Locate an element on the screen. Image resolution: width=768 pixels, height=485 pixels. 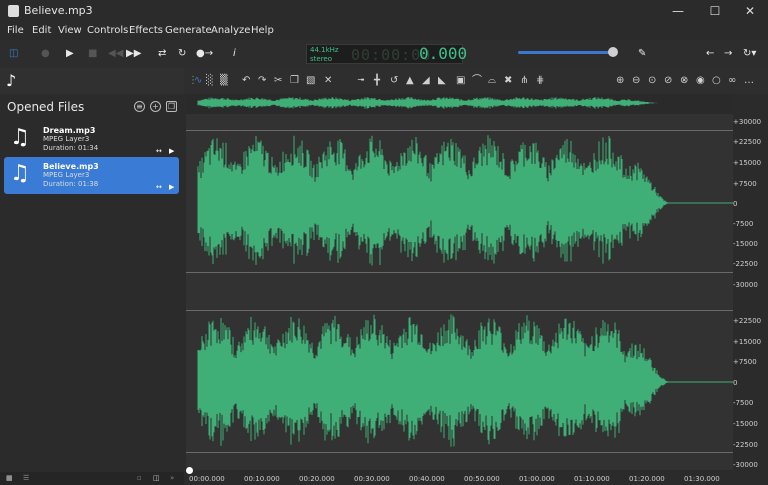
time-label: 00:00.000 is located at coordinates (207, 479).